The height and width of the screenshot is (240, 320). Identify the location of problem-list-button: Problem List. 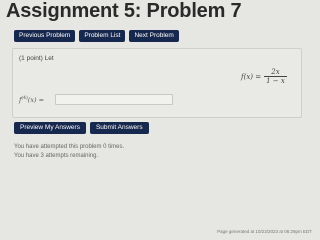
(102, 36).